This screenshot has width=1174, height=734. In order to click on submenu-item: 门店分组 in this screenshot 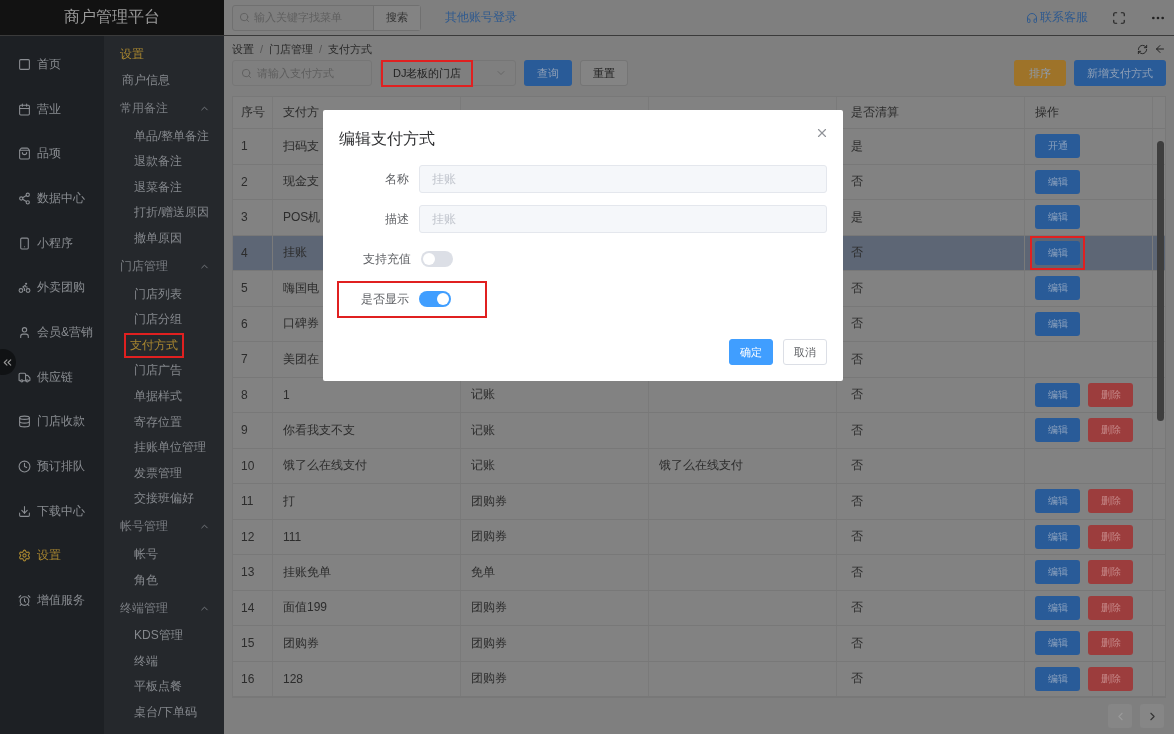, I will do `click(158, 320)`.